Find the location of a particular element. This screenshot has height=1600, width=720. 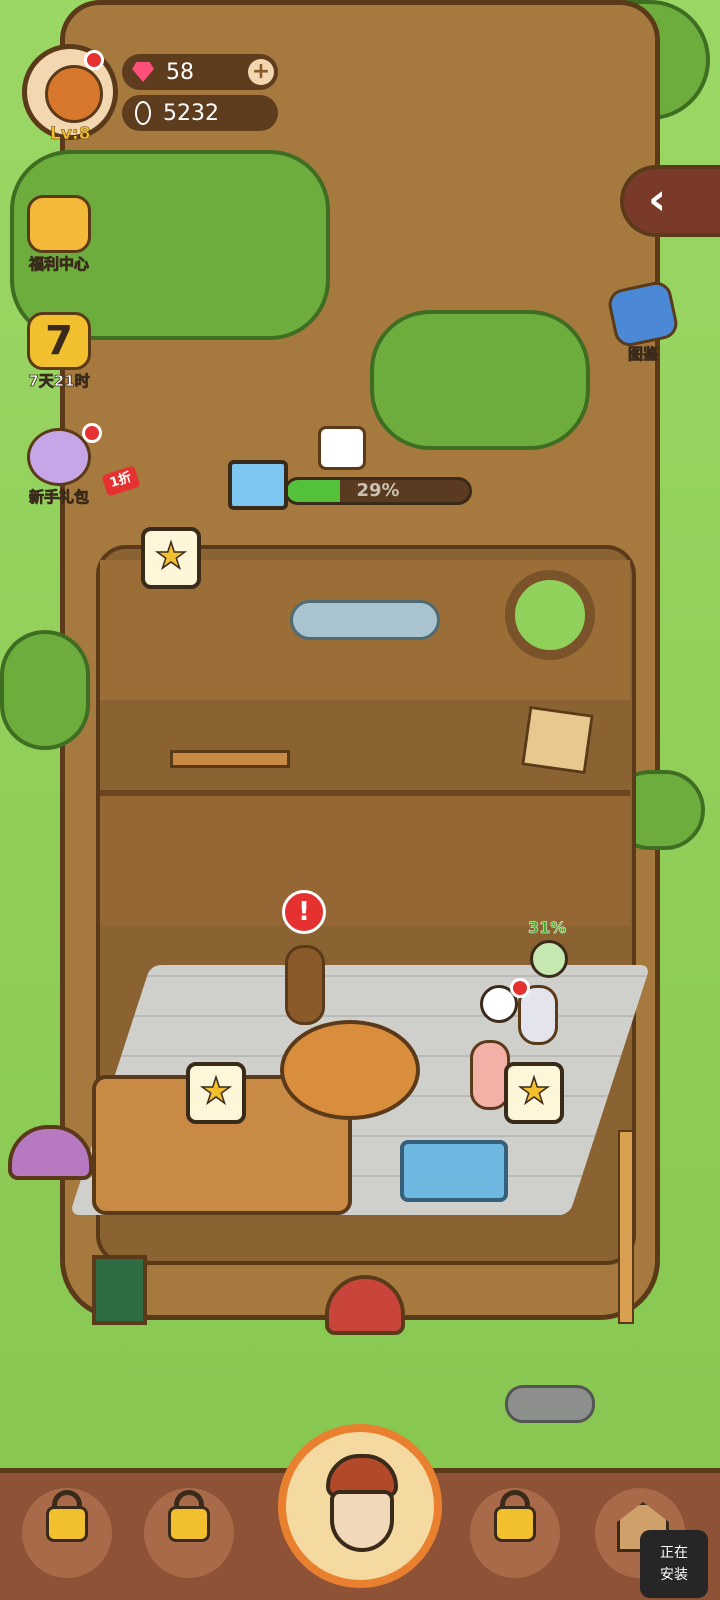

installing-line-1: 正在 is located at coordinates (674, 1553).